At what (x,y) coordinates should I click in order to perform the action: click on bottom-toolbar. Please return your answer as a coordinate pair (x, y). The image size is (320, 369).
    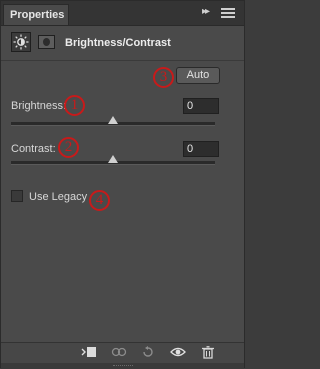
    Looking at the image, I should click on (122, 352).